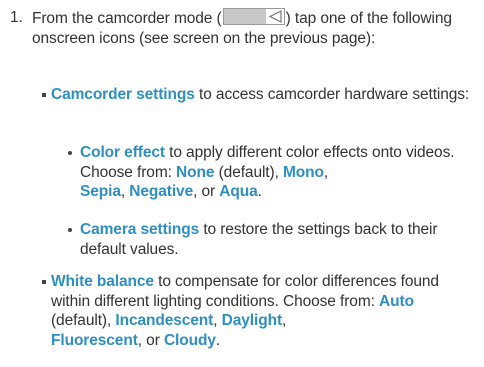 The height and width of the screenshot is (367, 484). Describe the element at coordinates (253, 16) in the screenshot. I see `camcorder-mode-toggle-icon` at that location.